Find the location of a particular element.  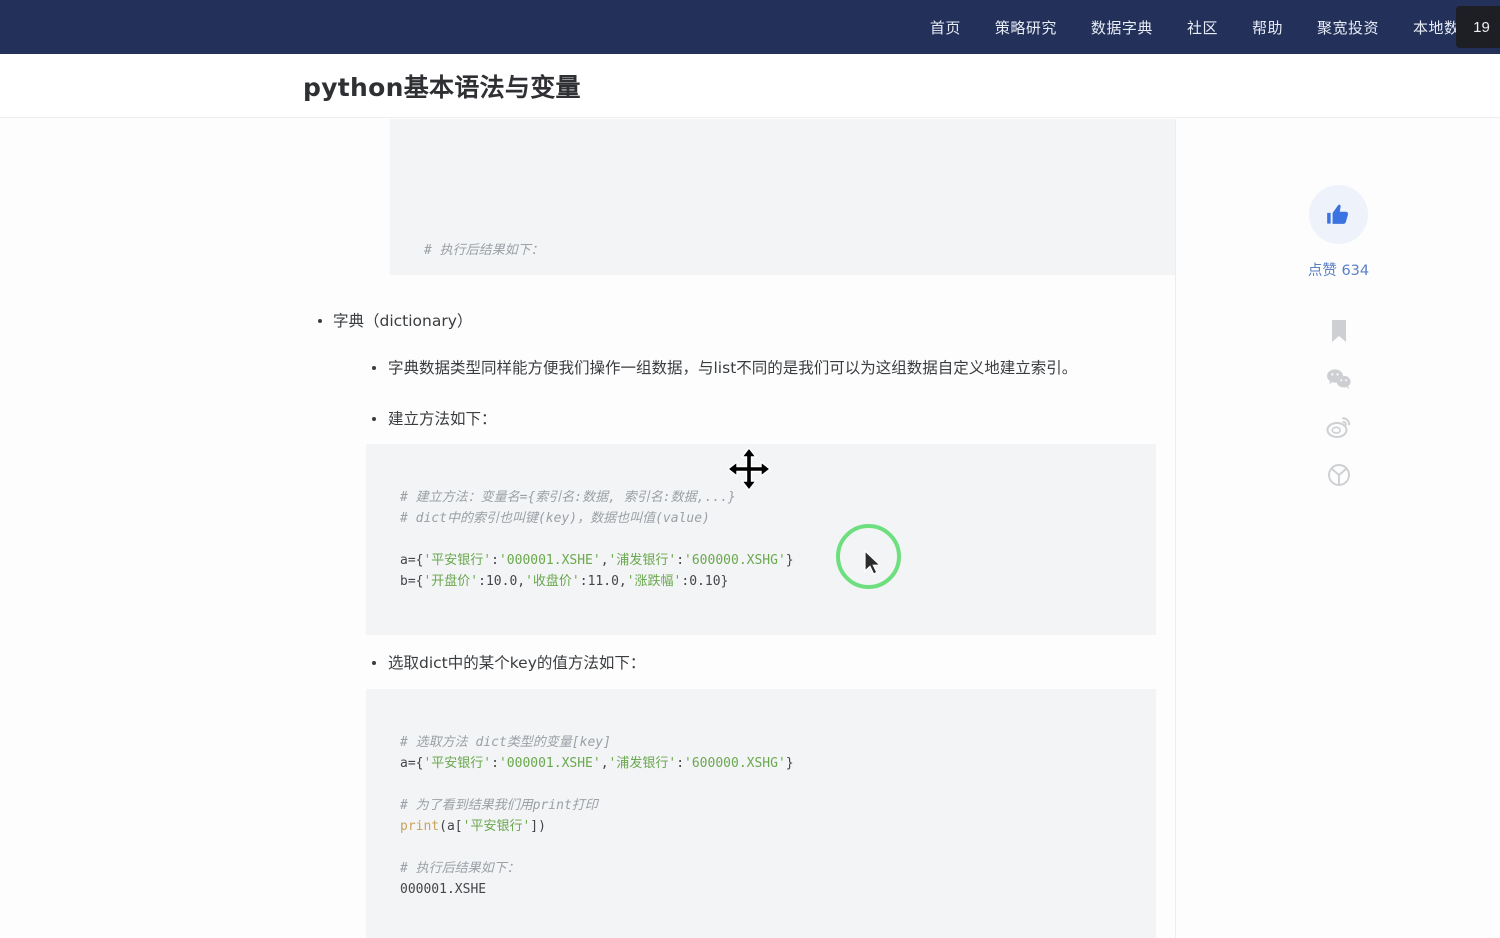

code-token: (a[ is located at coordinates (451, 827).